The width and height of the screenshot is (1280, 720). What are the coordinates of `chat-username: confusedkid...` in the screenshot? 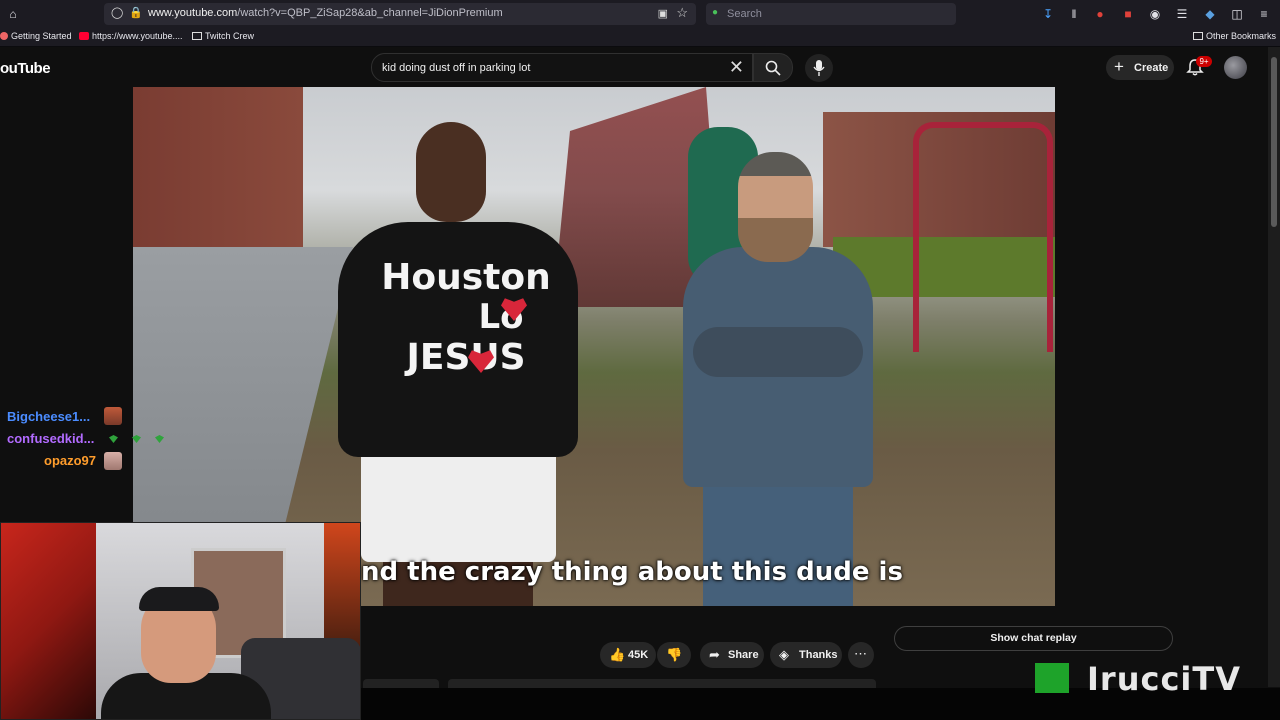 It's located at (51, 438).